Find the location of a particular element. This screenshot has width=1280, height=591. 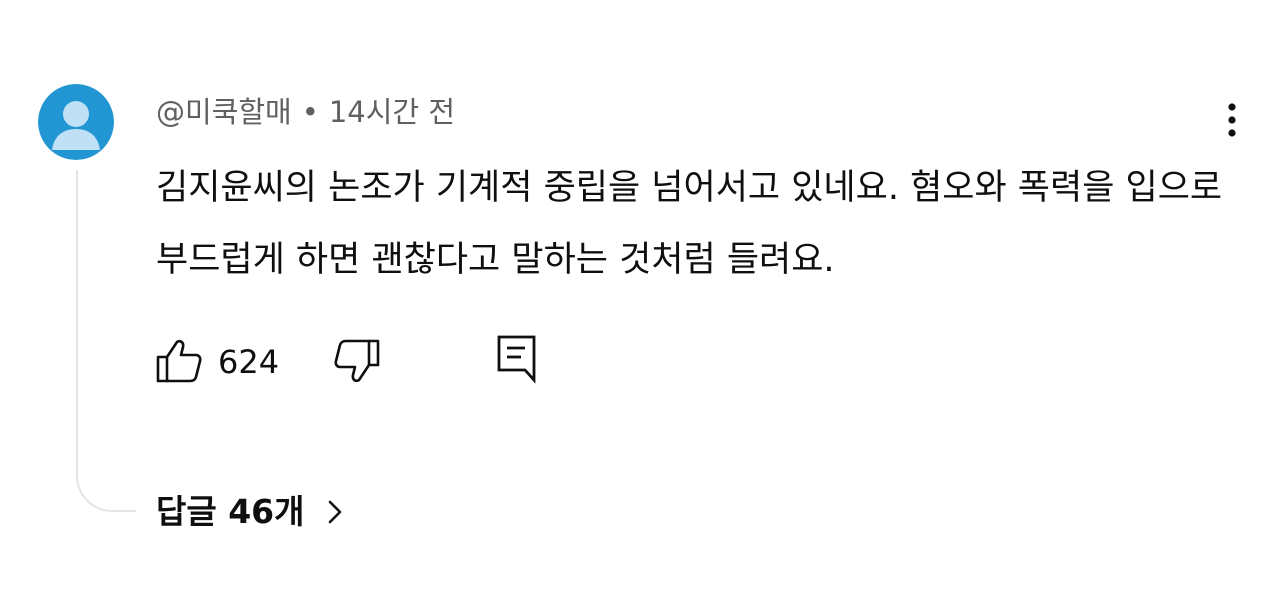

thumbs-up-icon is located at coordinates (179, 361).